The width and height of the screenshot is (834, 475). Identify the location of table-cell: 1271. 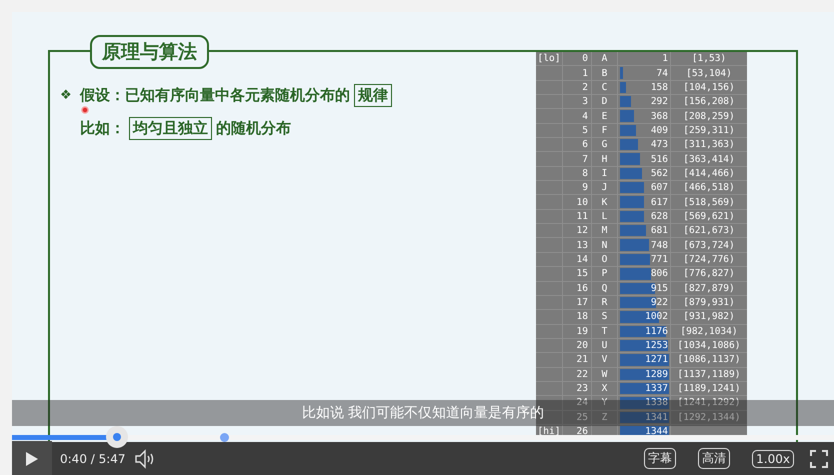
(656, 360).